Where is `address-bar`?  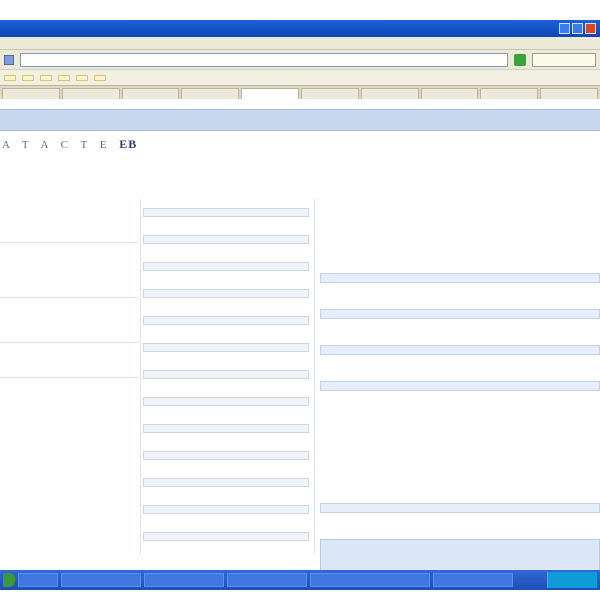
address-bar is located at coordinates (300, 59).